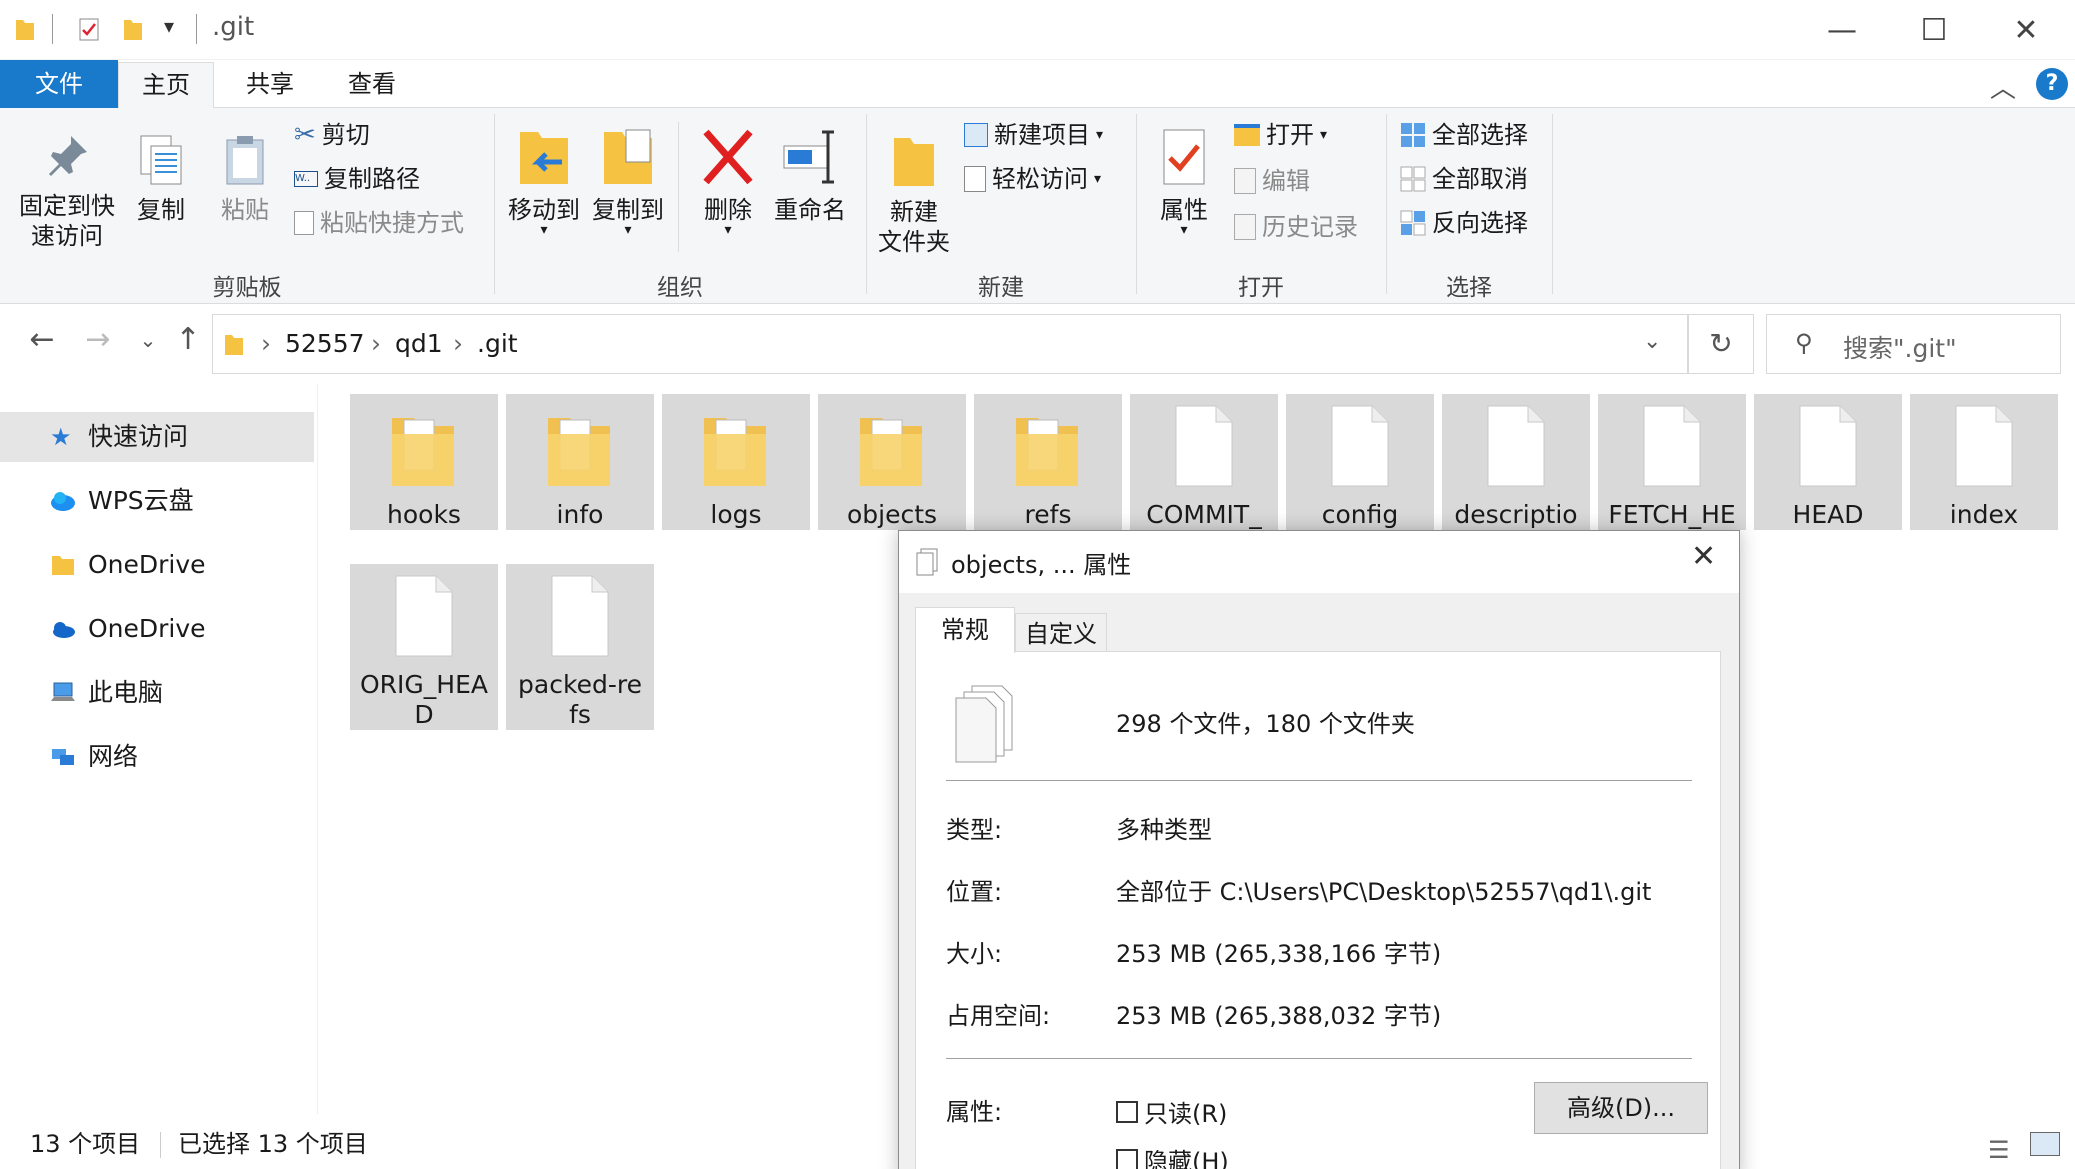 The image size is (2075, 1169). Describe the element at coordinates (974, 954) in the screenshot. I see `size-label: 大小:` at that location.